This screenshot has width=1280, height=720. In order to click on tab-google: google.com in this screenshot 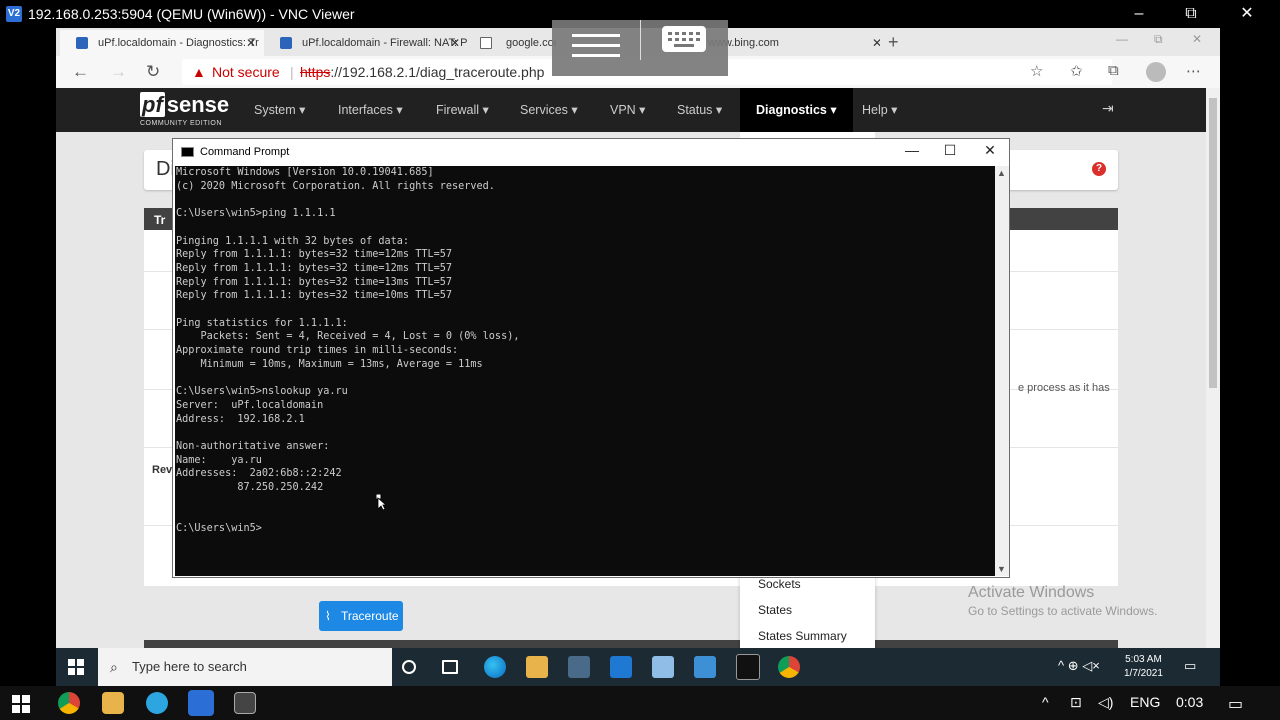, I will do `click(512, 43)`.